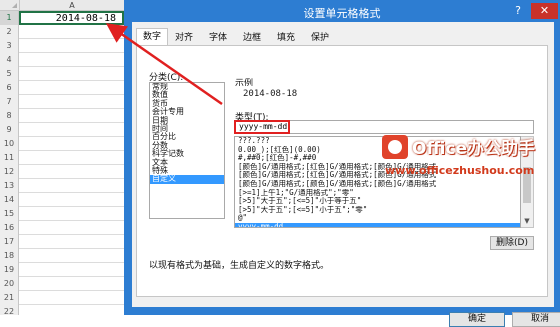  I want to click on sheet-row: 7, so click(62, 102).